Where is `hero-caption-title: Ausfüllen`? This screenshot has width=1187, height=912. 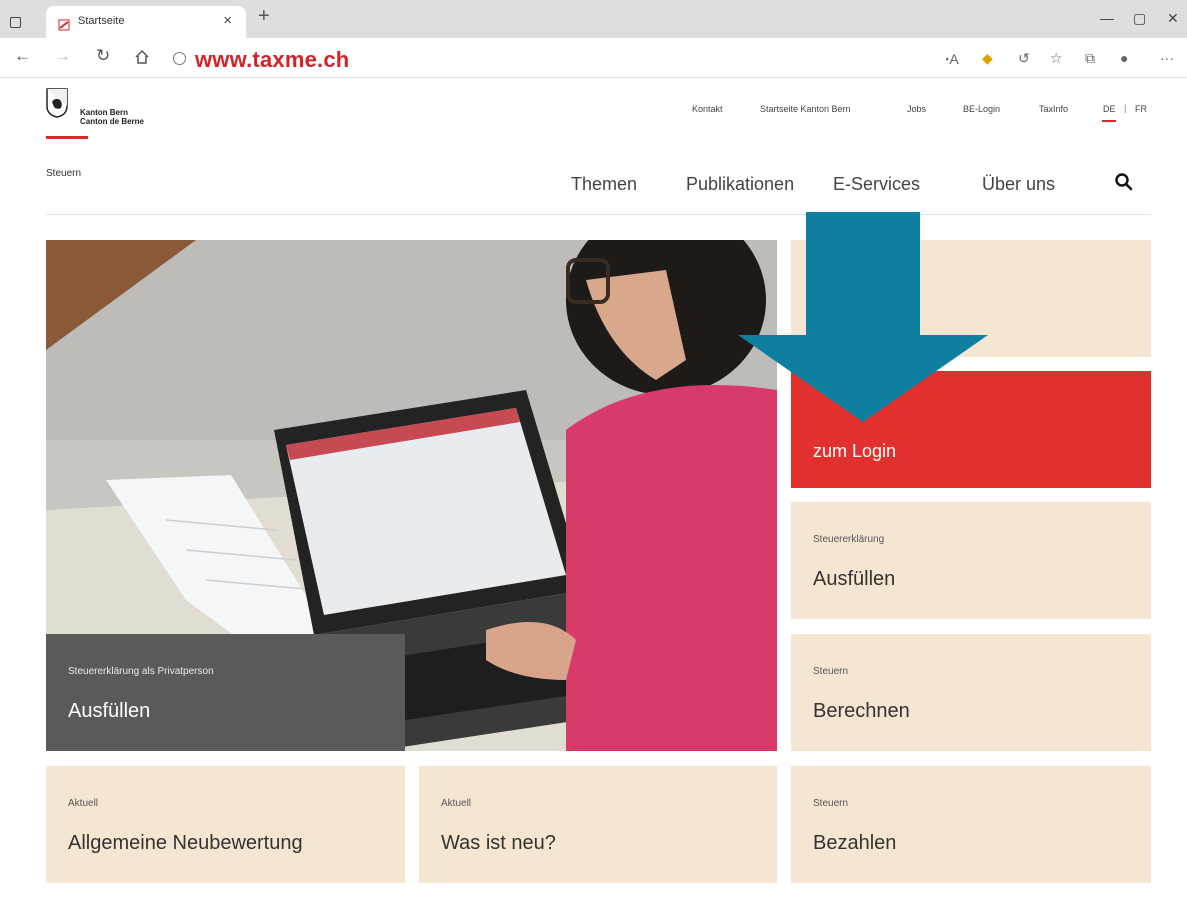
hero-caption-title: Ausfüllen is located at coordinates (109, 711).